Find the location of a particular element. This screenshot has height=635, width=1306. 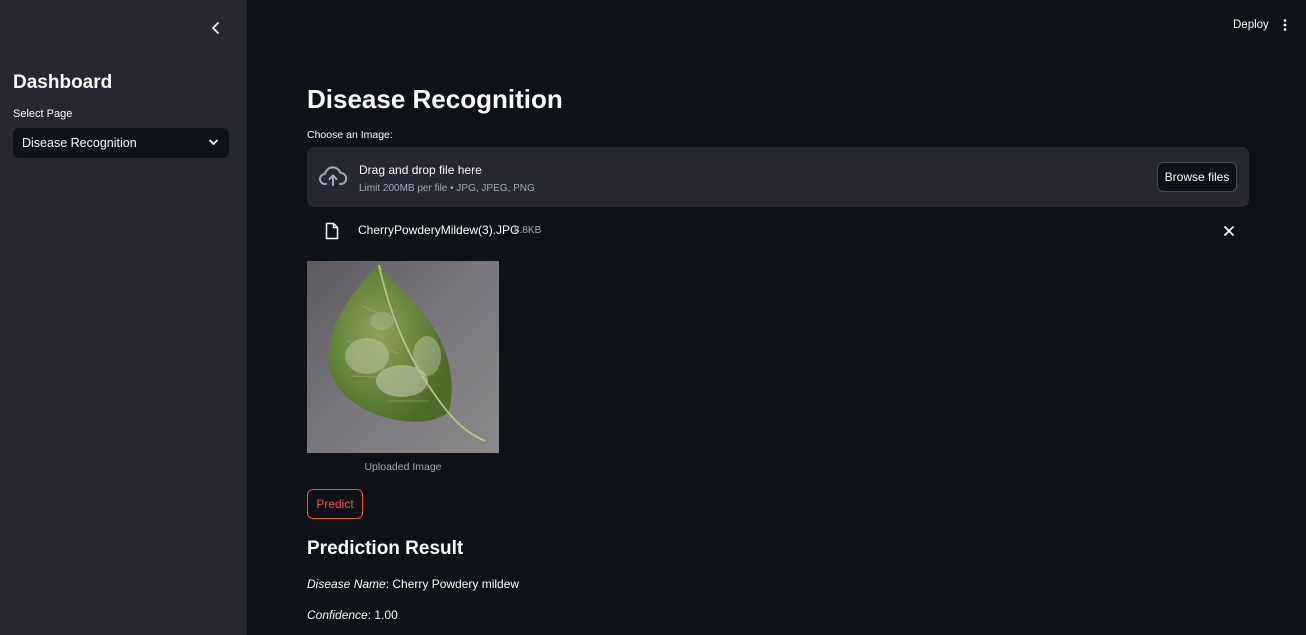

page-title: Disease Recognition is located at coordinates (435, 99).